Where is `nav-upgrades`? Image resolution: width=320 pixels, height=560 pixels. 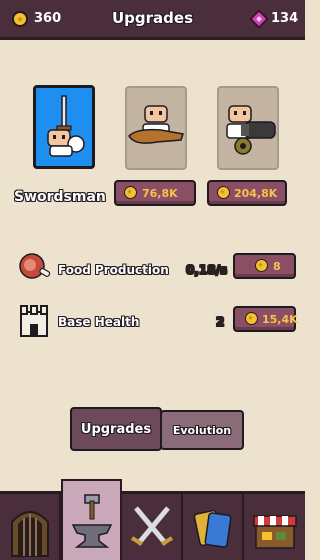
nav-upgrades is located at coordinates (91, 519).